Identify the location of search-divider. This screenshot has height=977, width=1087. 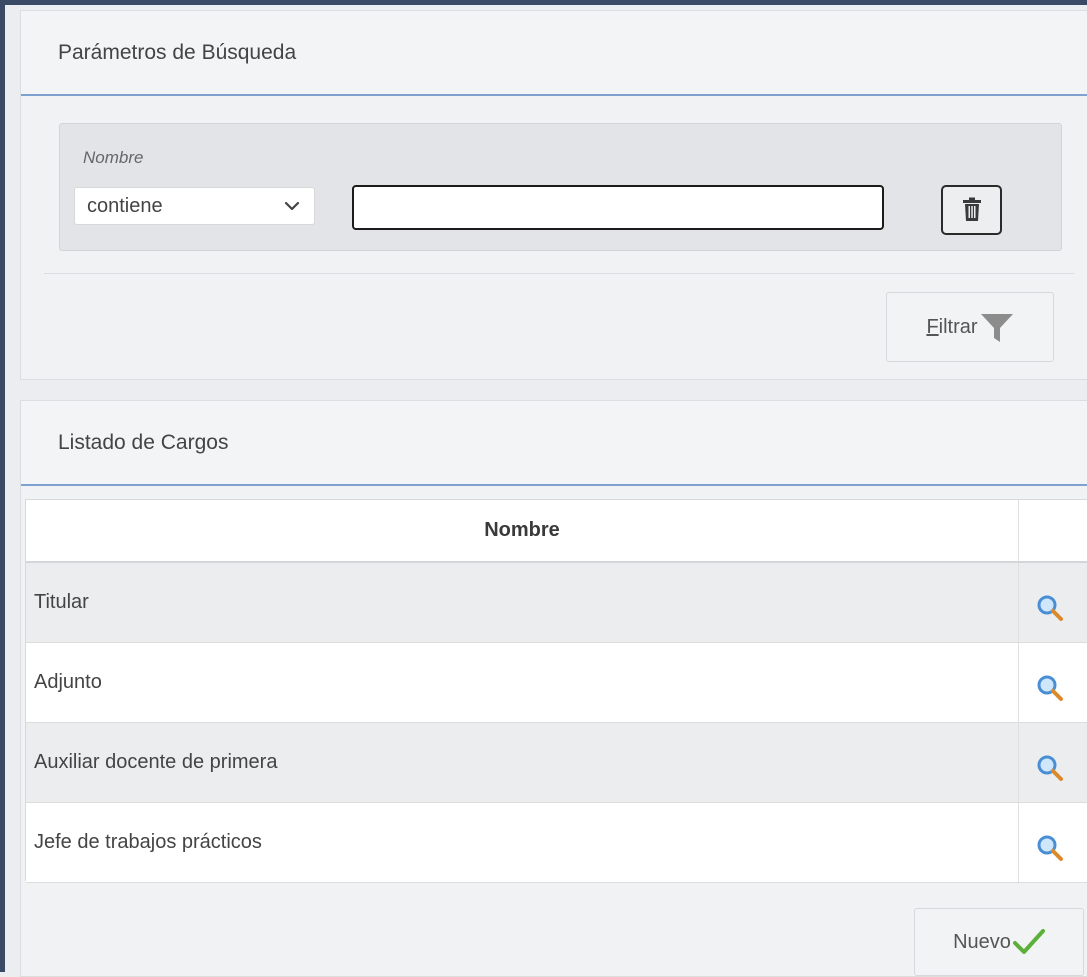
(559, 273).